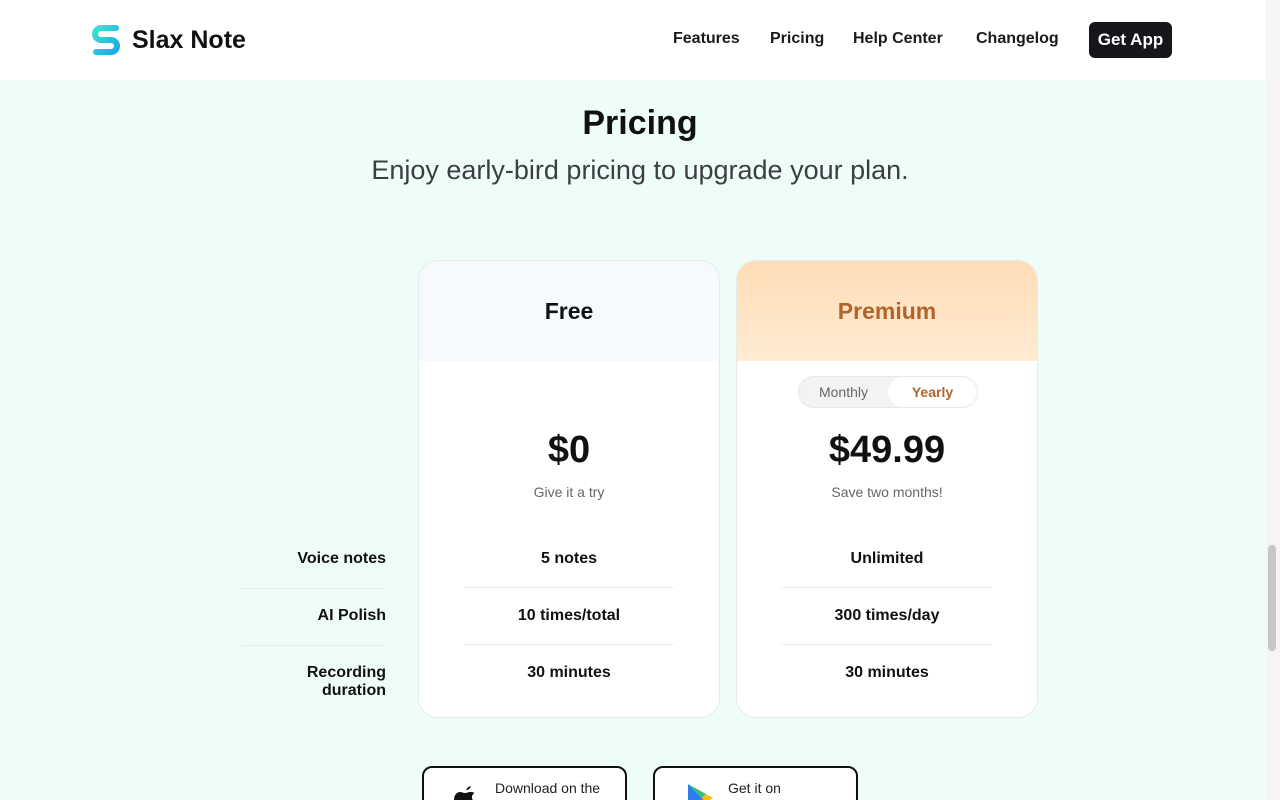 Image resolution: width=1280 pixels, height=800 pixels. Describe the element at coordinates (887, 672) in the screenshot. I see `premium-recording-duration-value: 30 minutes` at that location.